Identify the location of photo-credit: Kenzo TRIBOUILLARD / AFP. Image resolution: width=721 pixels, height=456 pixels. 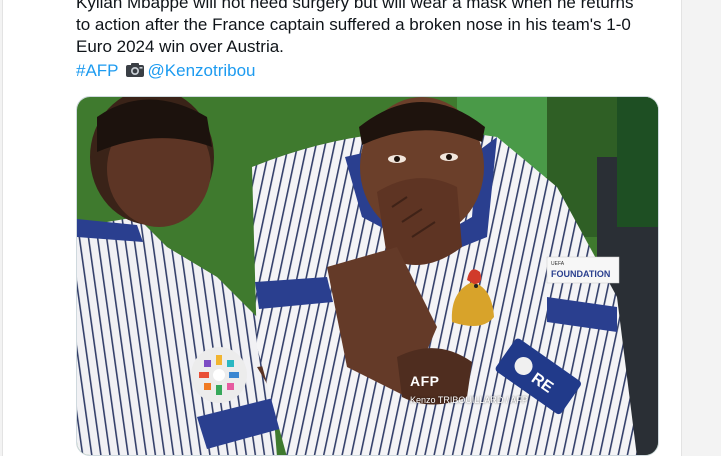
(469, 400).